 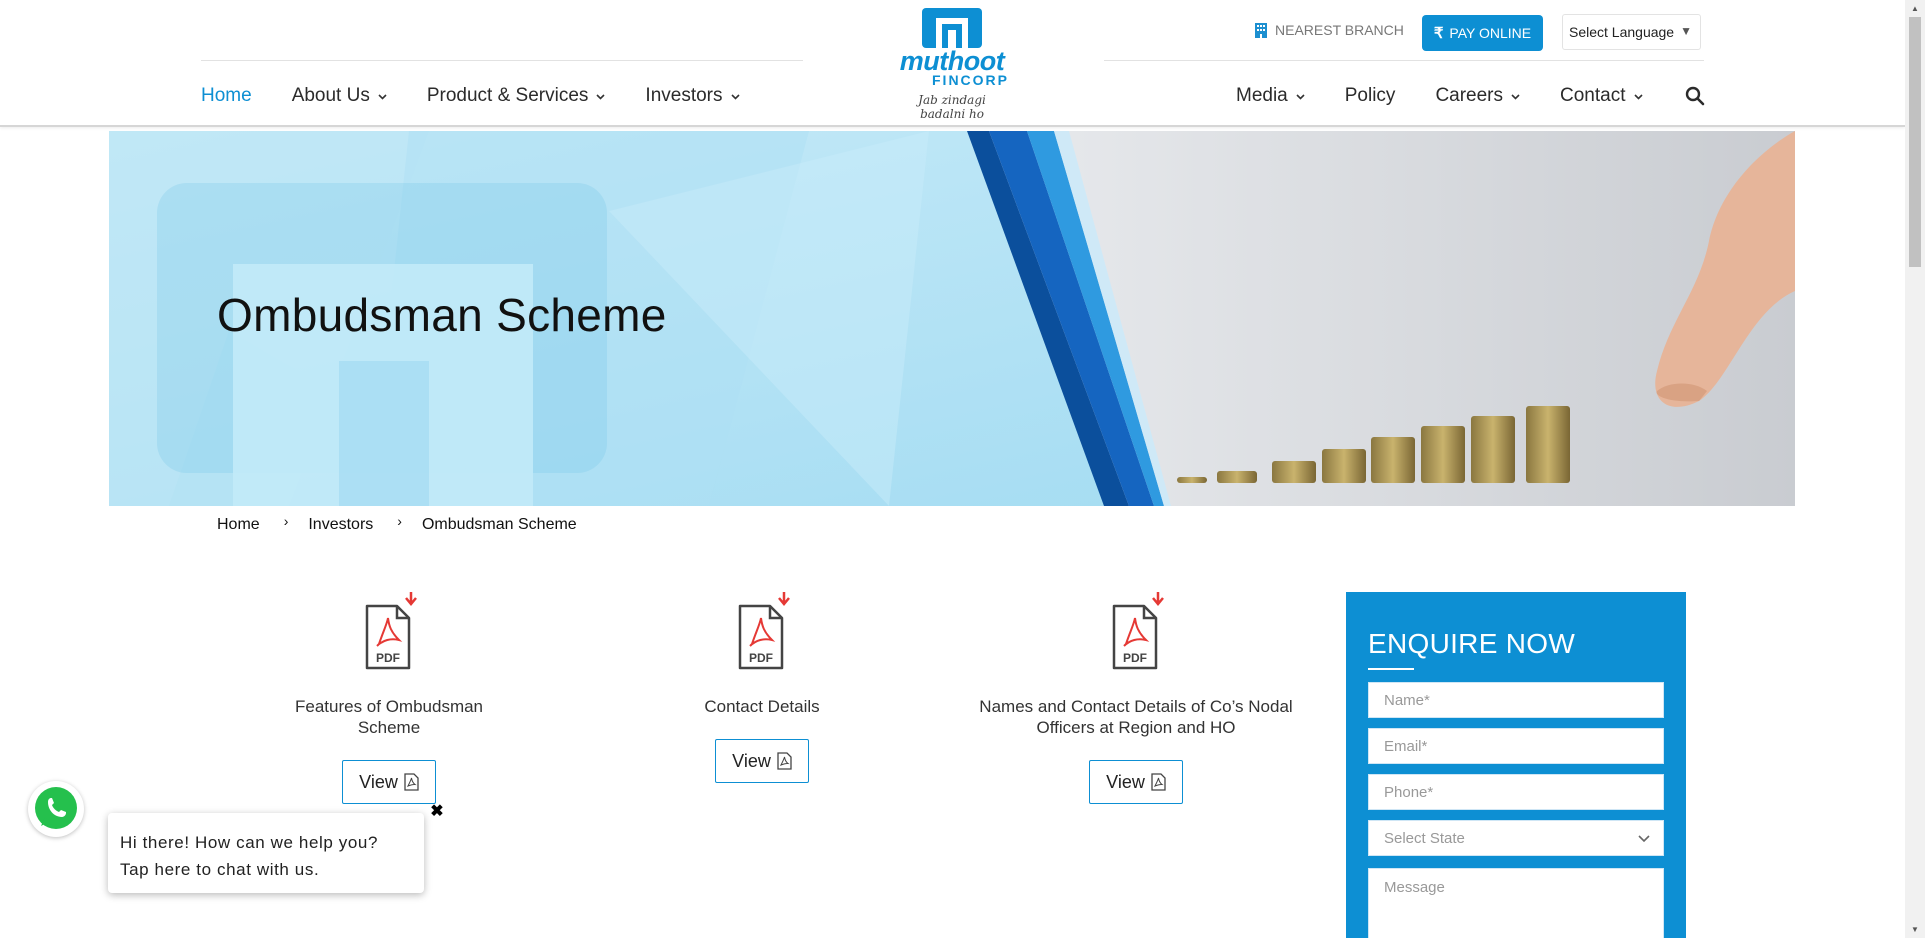 I want to click on nearest-branch-link: NEAREST BRANCH, so click(x=1329, y=30).